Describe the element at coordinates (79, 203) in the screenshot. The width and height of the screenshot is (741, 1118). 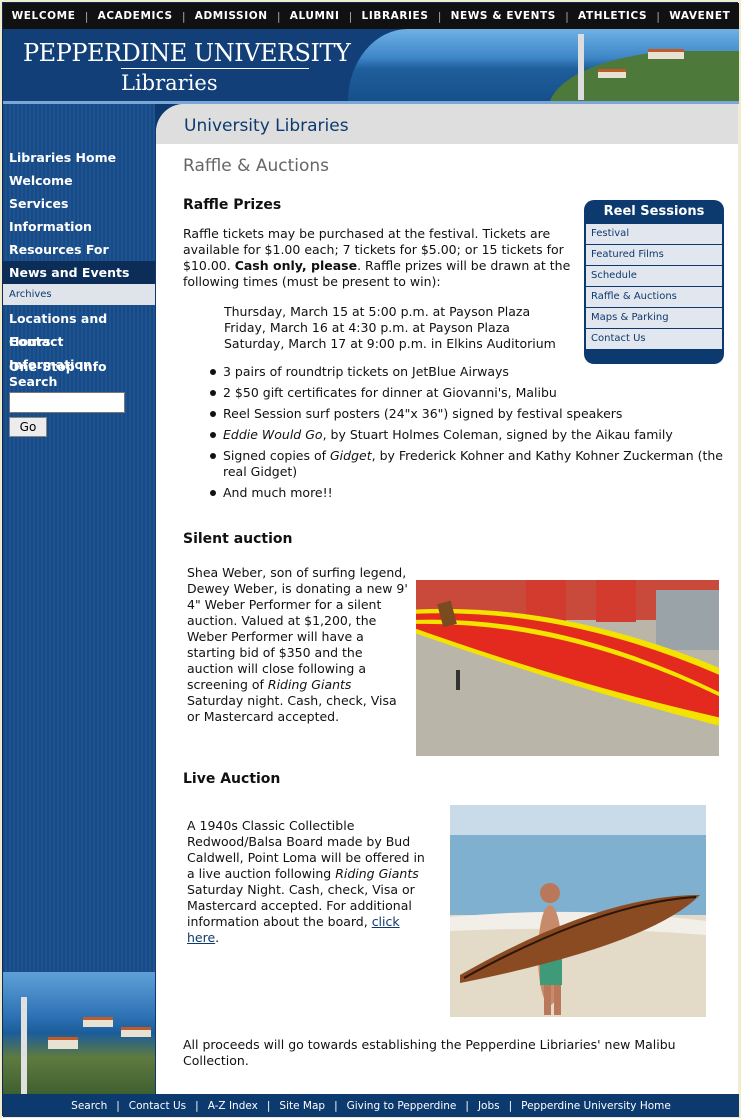
I see `sidebar-item-services: Services` at that location.